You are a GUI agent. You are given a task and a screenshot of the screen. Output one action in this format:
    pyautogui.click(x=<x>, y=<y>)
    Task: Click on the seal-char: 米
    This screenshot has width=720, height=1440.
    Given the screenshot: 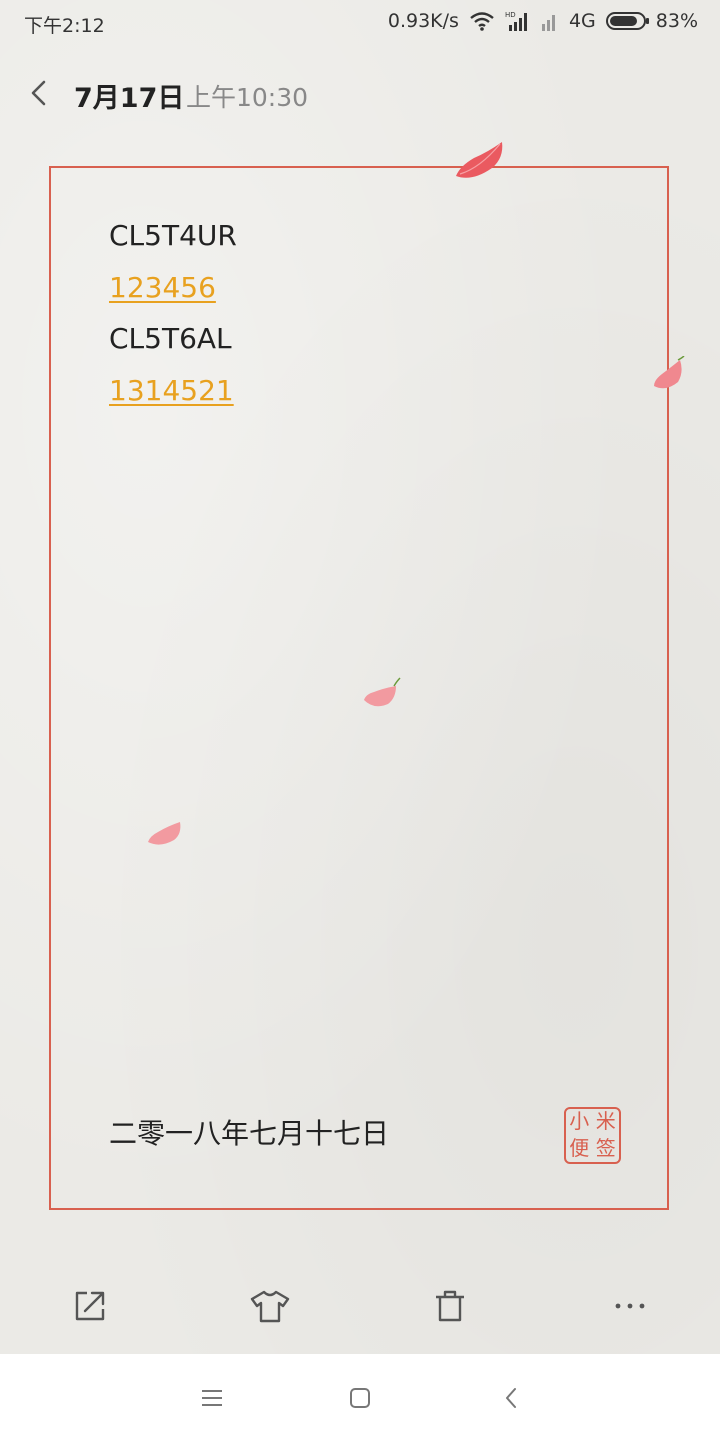 What is the action you would take?
    pyautogui.click(x=605, y=1121)
    